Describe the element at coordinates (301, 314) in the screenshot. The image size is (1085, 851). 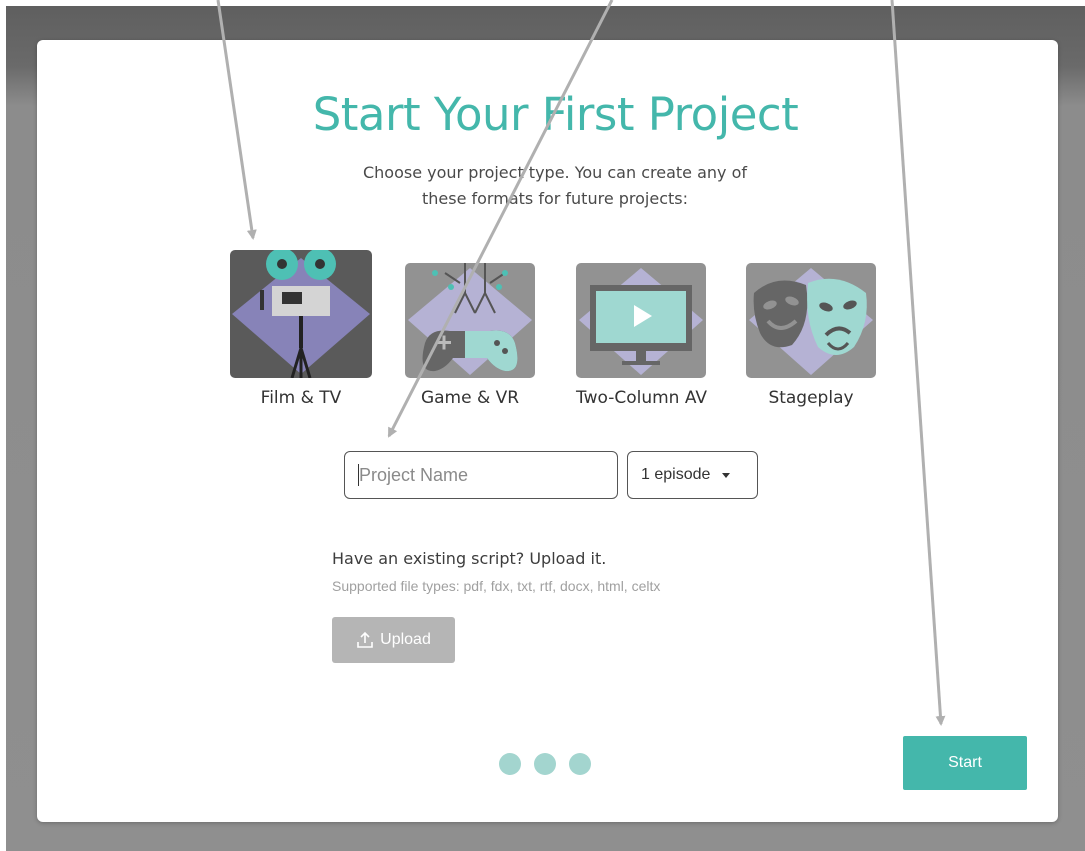
I see `film-camera-icon` at that location.